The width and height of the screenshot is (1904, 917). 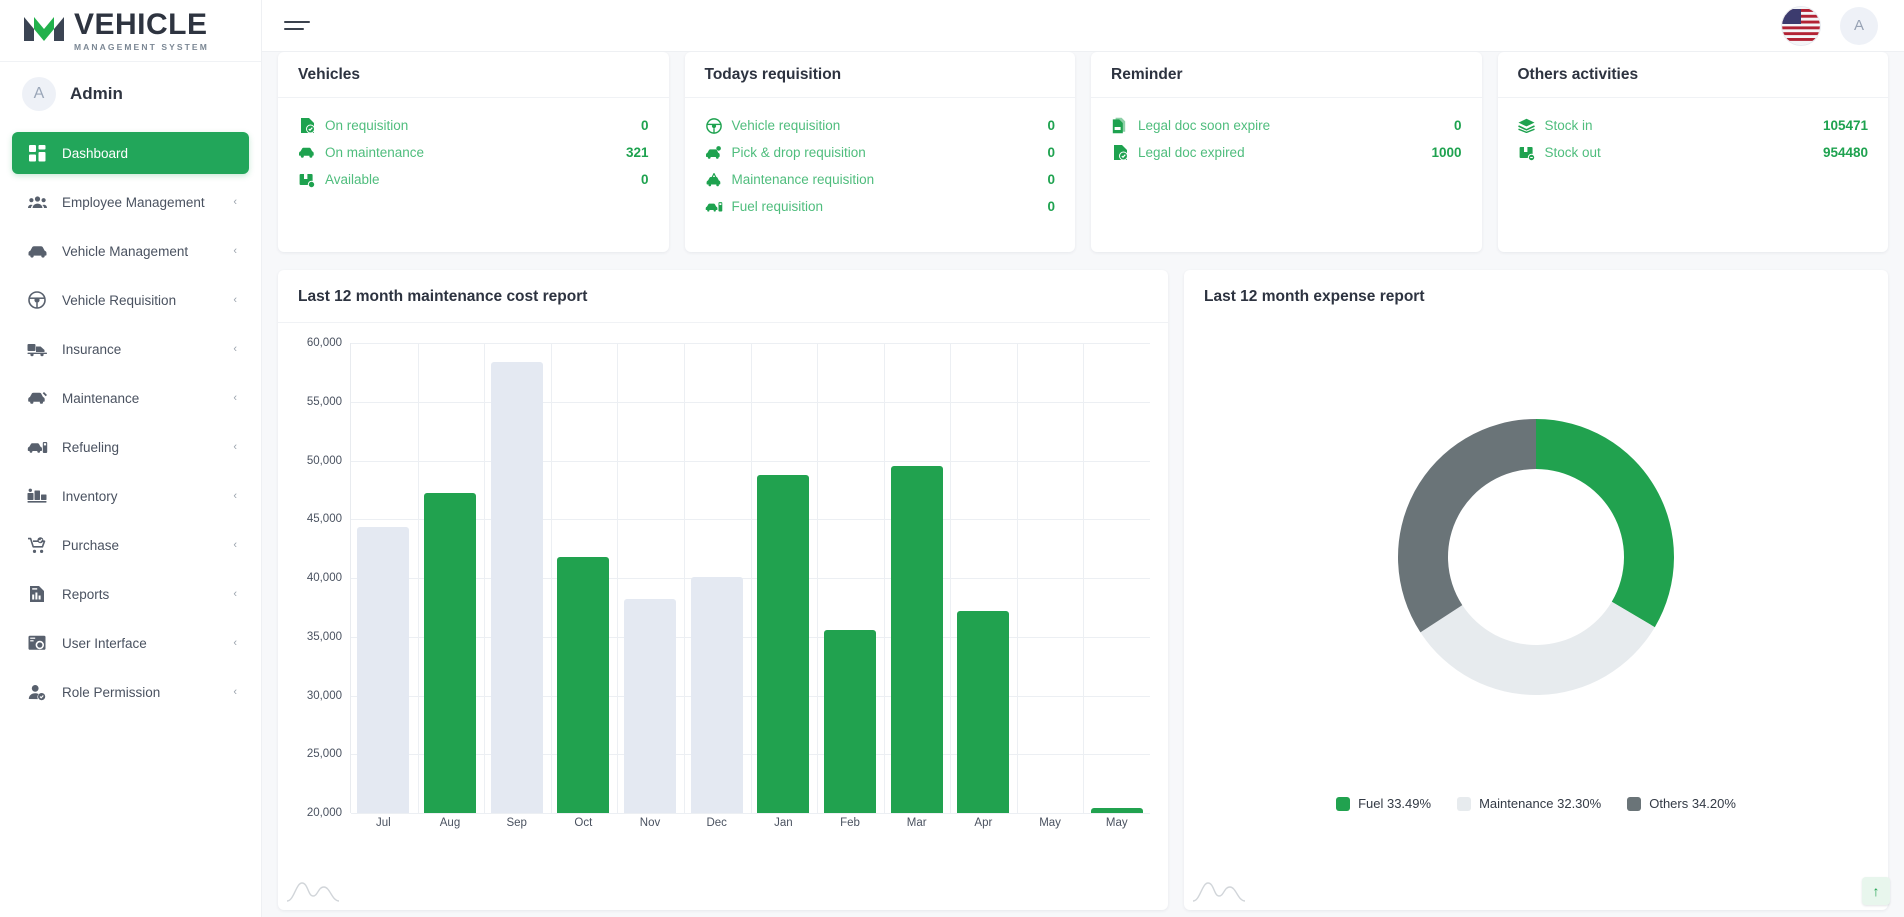 What do you see at coordinates (324, 401) in the screenshot?
I see `y-axis-tick: 55,000` at bounding box center [324, 401].